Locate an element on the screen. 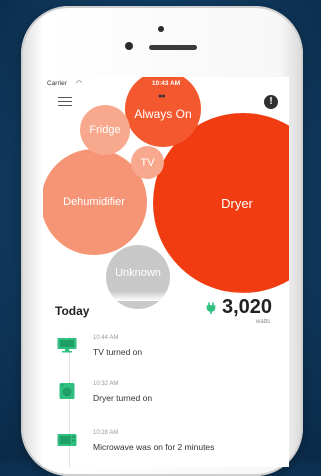 Image resolution: width=321 pixels, height=476 pixels. bubble-label: Unknown is located at coordinates (138, 273).